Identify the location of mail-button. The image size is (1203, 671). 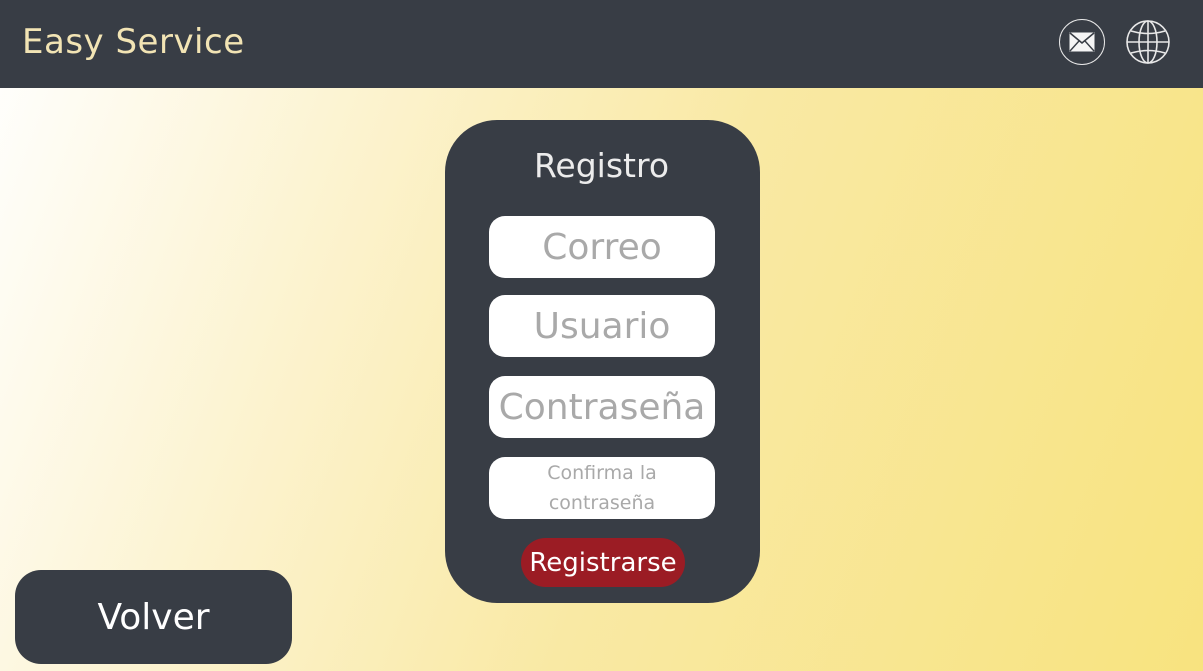
(1082, 42).